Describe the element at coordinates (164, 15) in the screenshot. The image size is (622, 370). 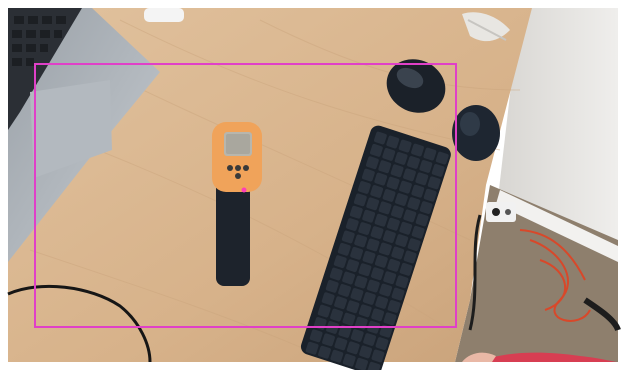
I see `white-object` at that location.